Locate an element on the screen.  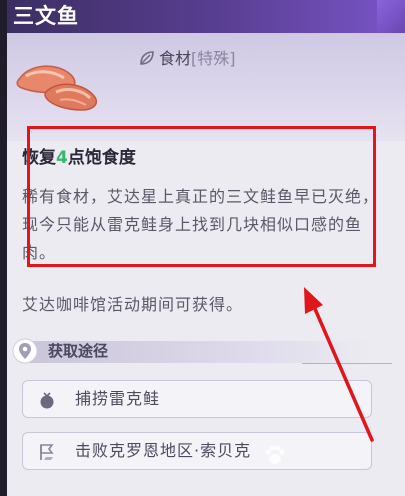
source-defeat-label: 击败克罗恩地区·索贝克 is located at coordinates (163, 450).